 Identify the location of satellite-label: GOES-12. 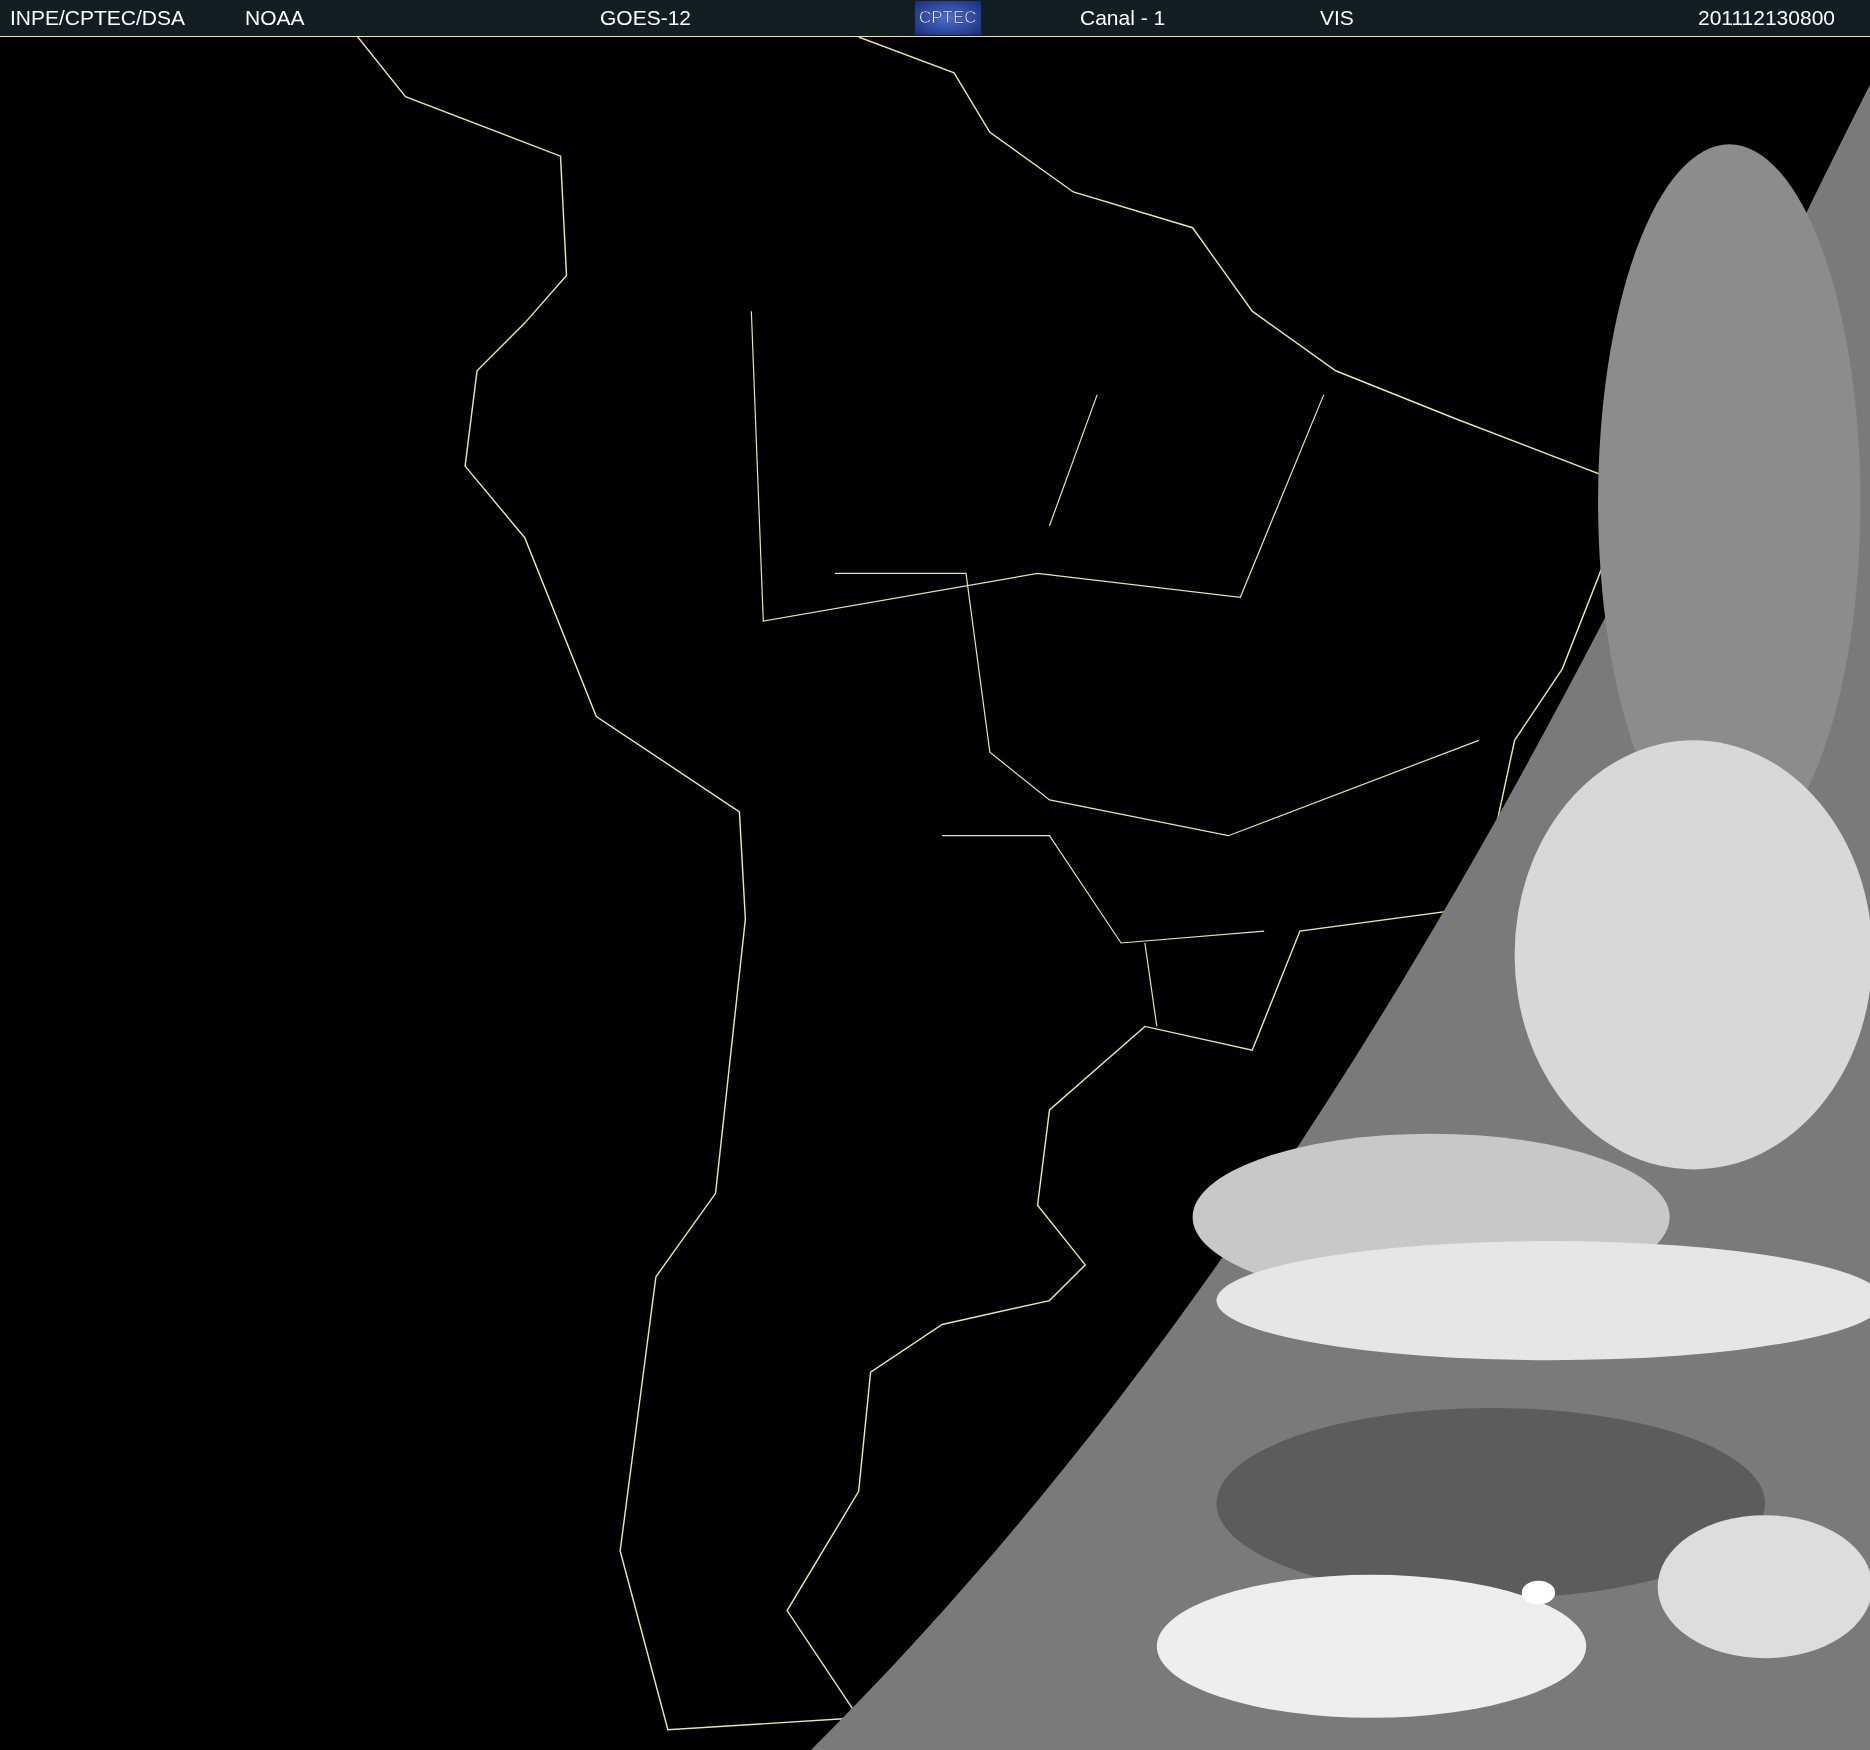
(646, 18).